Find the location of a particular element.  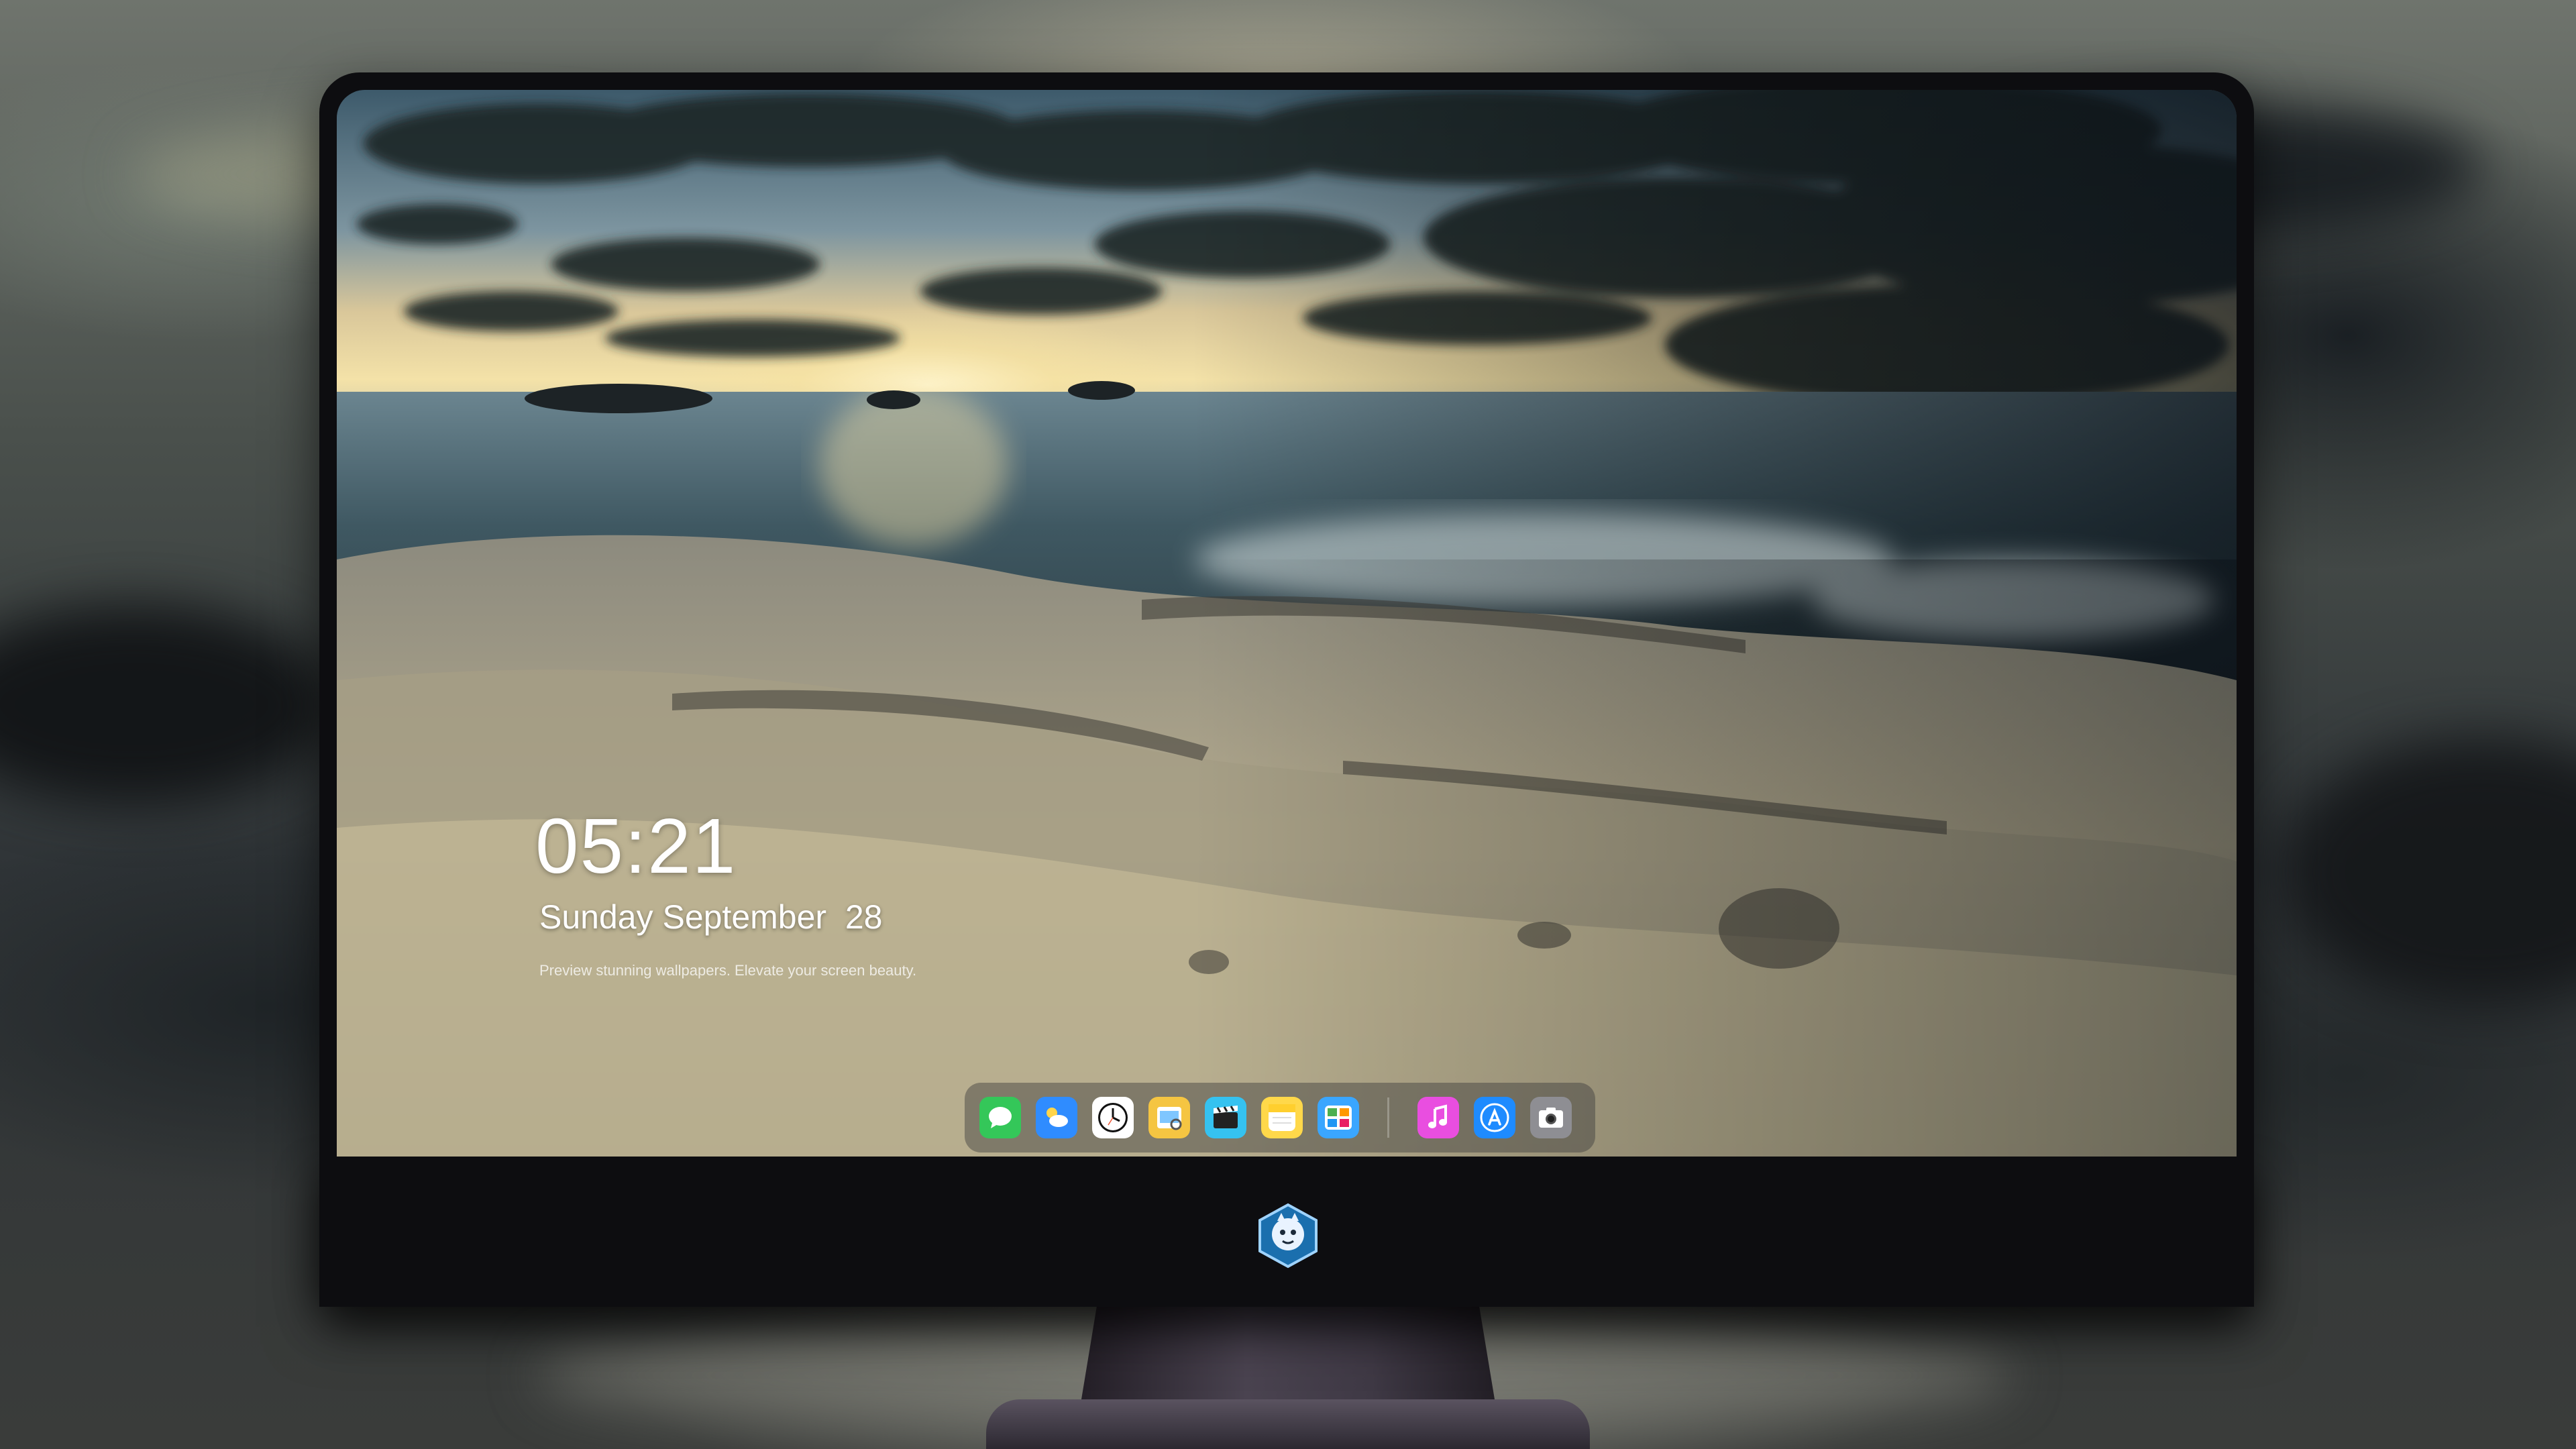

lock-date: Sunday September 28 is located at coordinates (711, 917).